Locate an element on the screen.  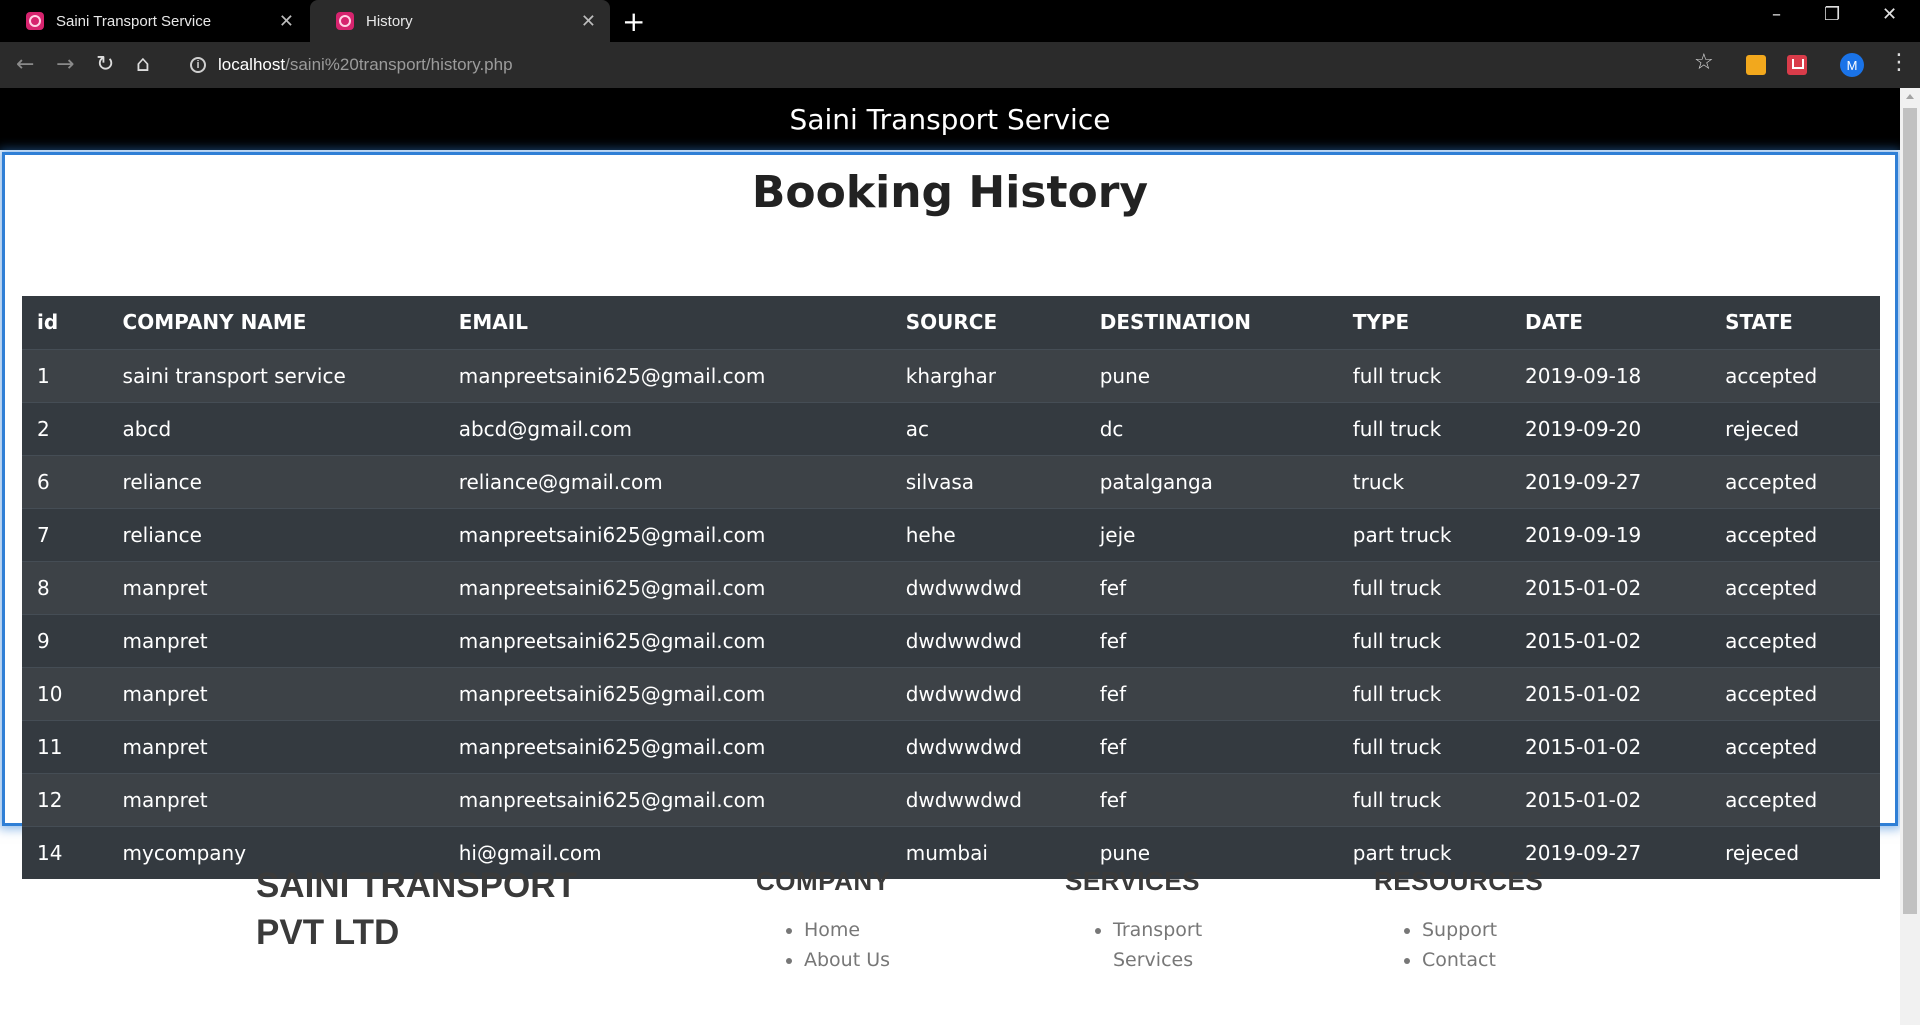
site-info-icon: i is located at coordinates (198, 65).